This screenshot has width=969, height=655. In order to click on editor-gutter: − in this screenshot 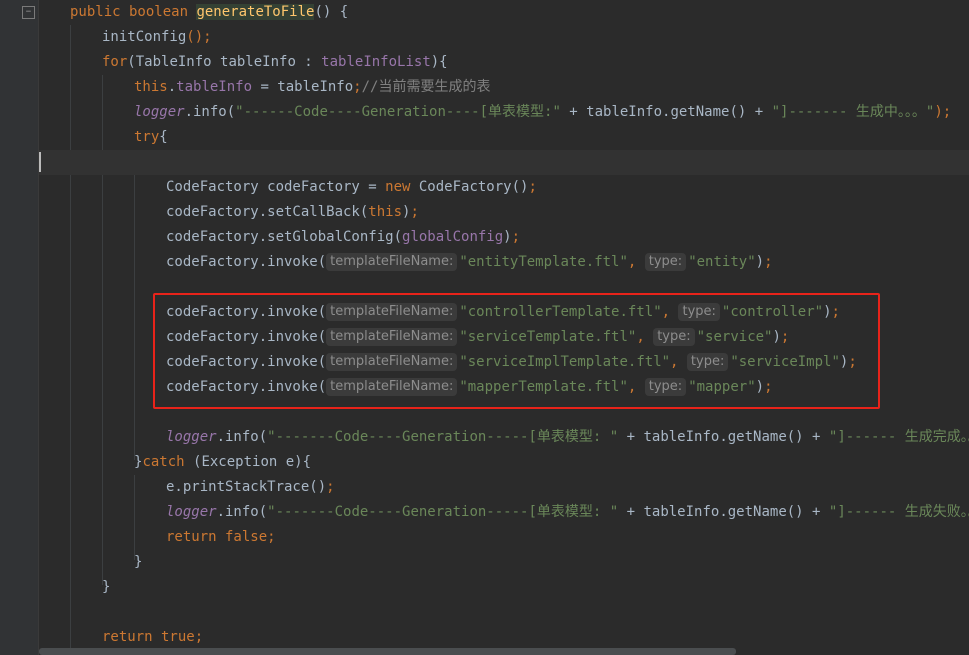, I will do `click(19, 327)`.